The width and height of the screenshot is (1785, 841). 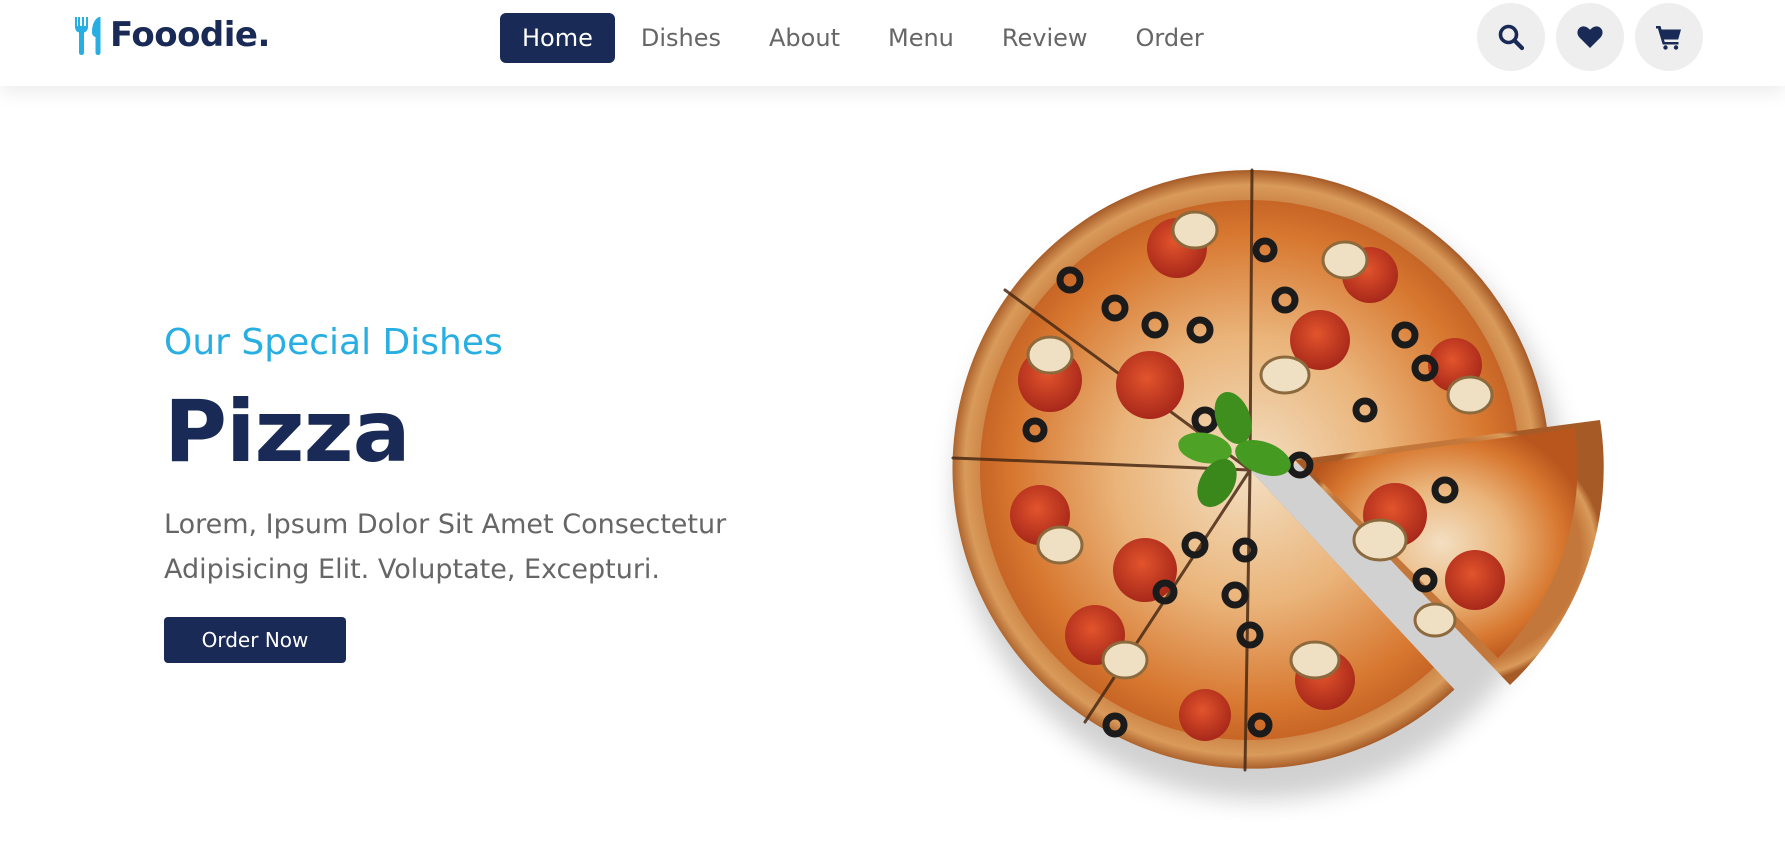 What do you see at coordinates (865, 38) in the screenshot?
I see `main-nav: Home Dishes About Menu Review Order` at bounding box center [865, 38].